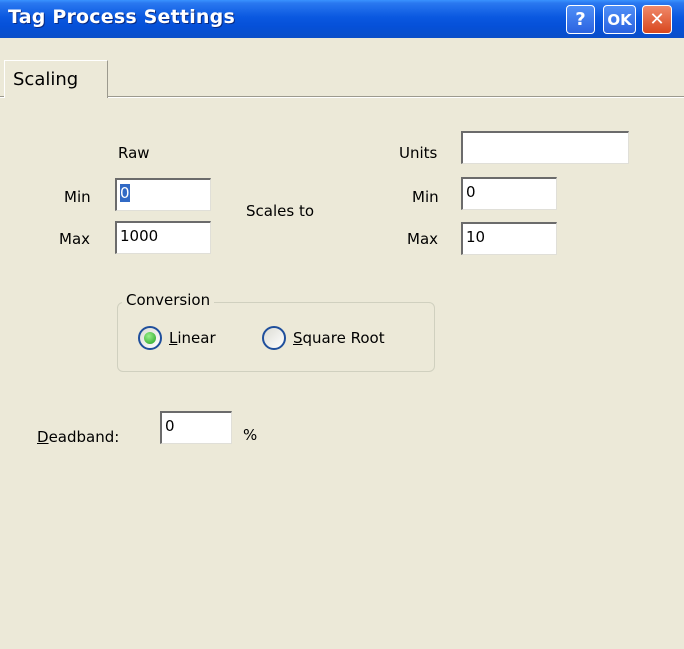 The height and width of the screenshot is (649, 684). Describe the element at coordinates (75, 239) in the screenshot. I see `raw-max-label: Max` at that location.